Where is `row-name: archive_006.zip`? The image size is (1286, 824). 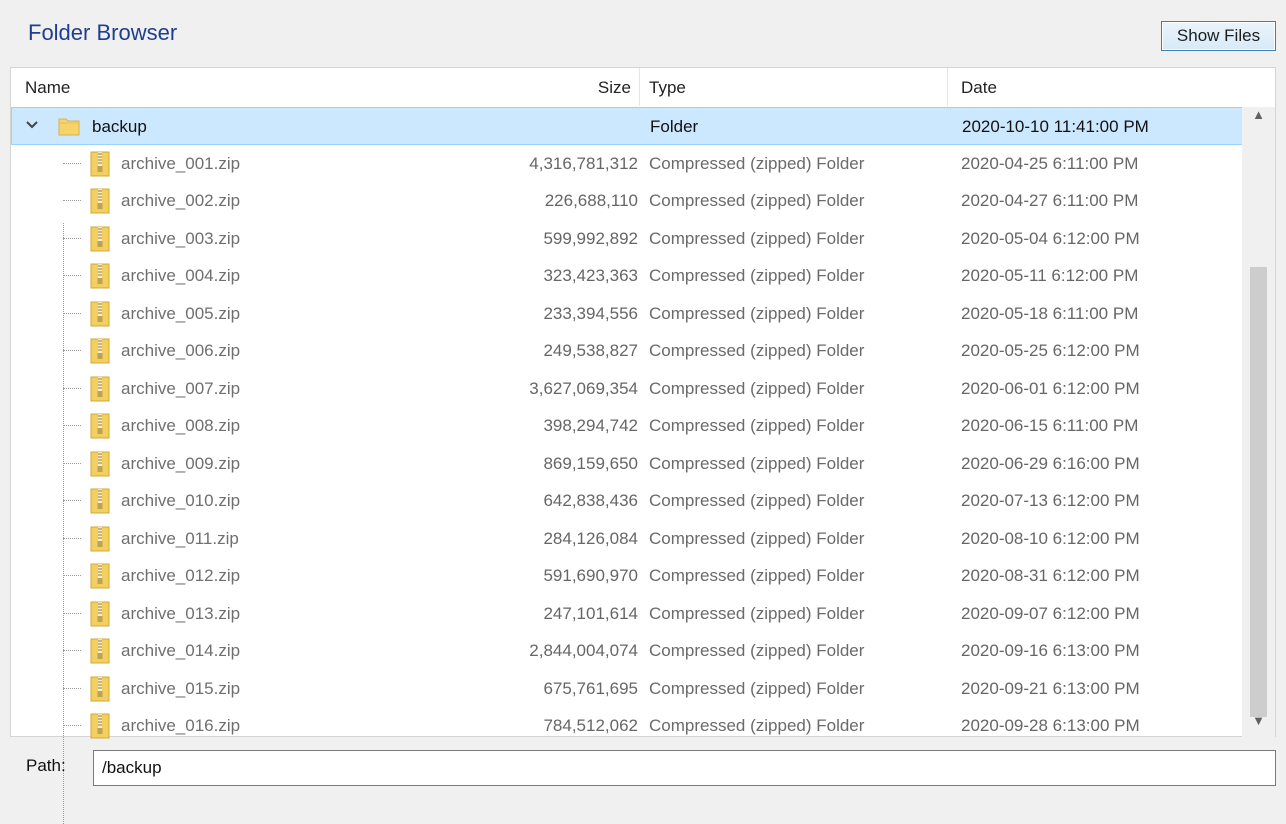
row-name: archive_006.zip is located at coordinates (181, 350).